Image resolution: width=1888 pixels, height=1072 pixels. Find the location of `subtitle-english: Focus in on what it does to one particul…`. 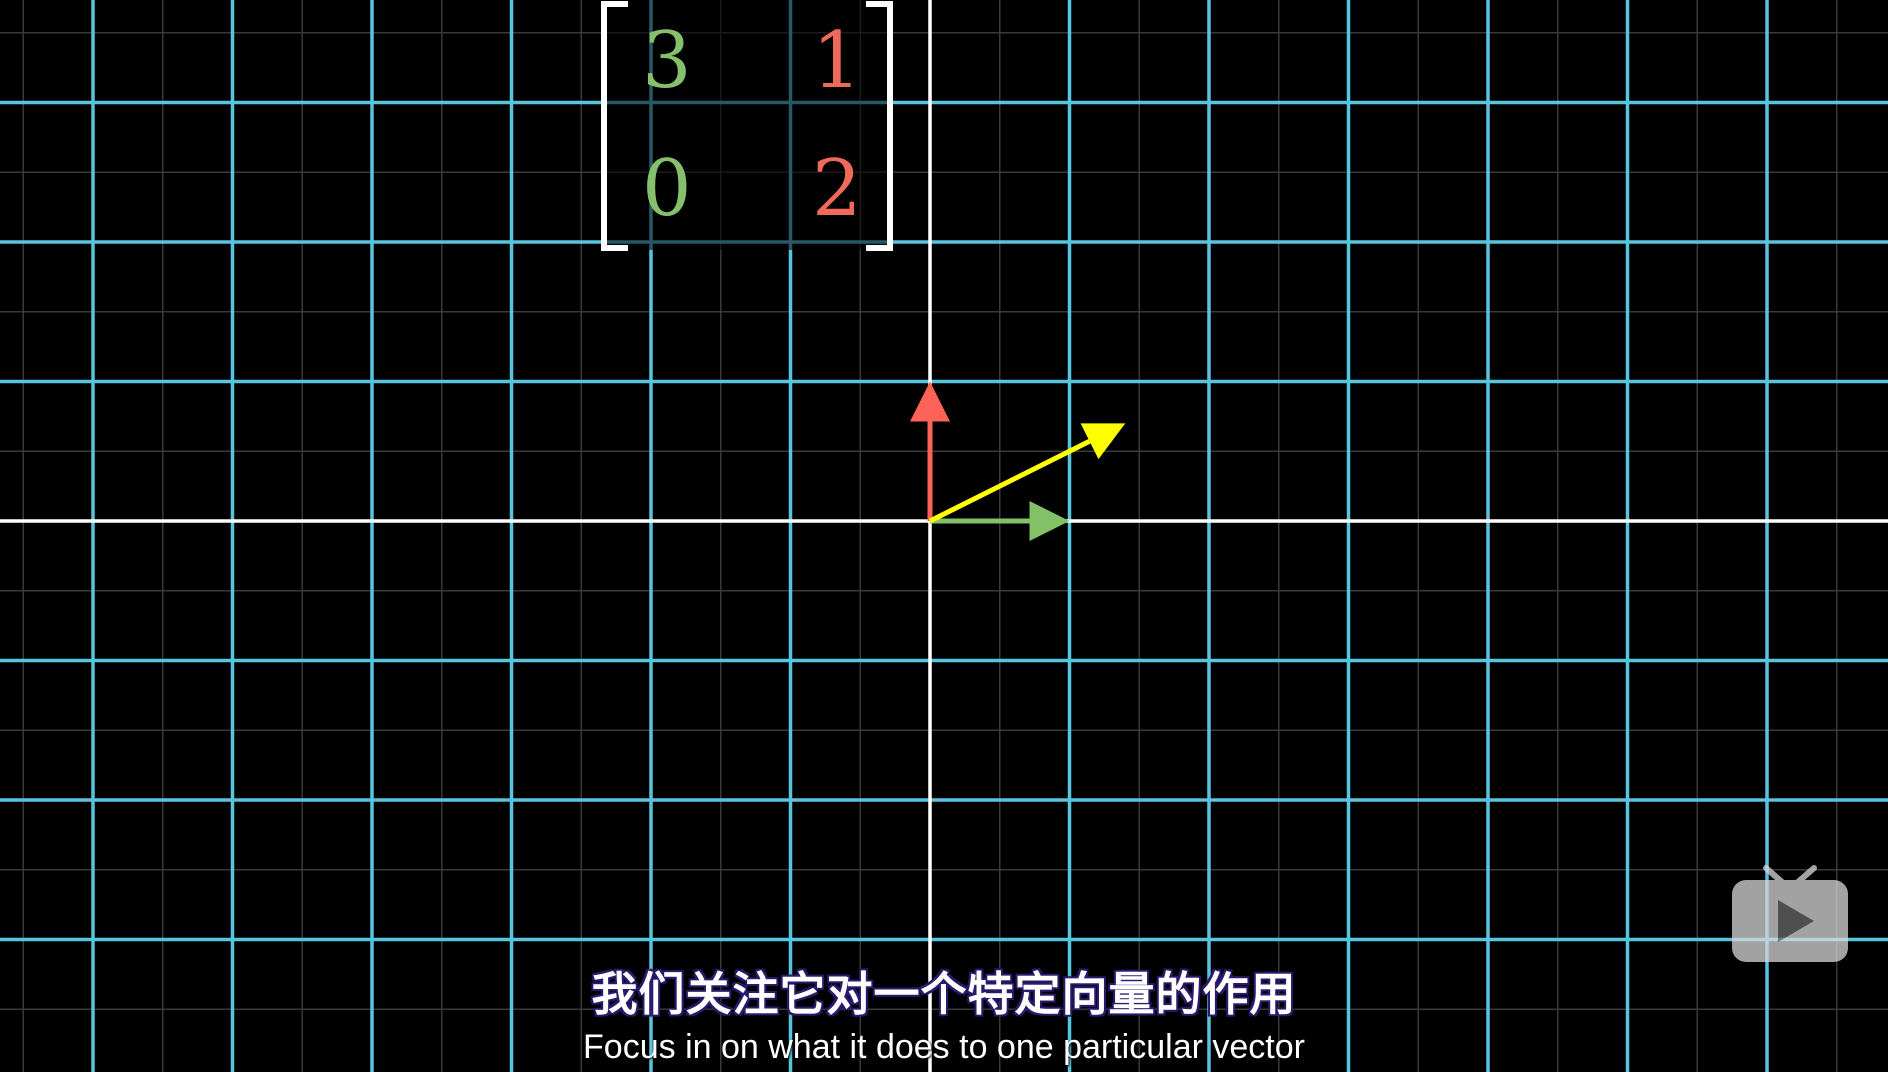

subtitle-english: Focus in on what it does to one particul… is located at coordinates (944, 1047).